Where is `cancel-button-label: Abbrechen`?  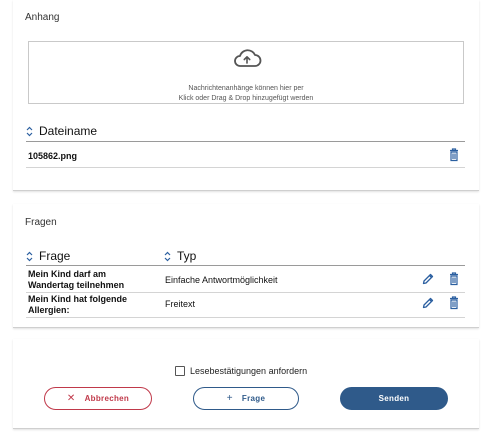 cancel-button-label: Abbrechen is located at coordinates (107, 398).